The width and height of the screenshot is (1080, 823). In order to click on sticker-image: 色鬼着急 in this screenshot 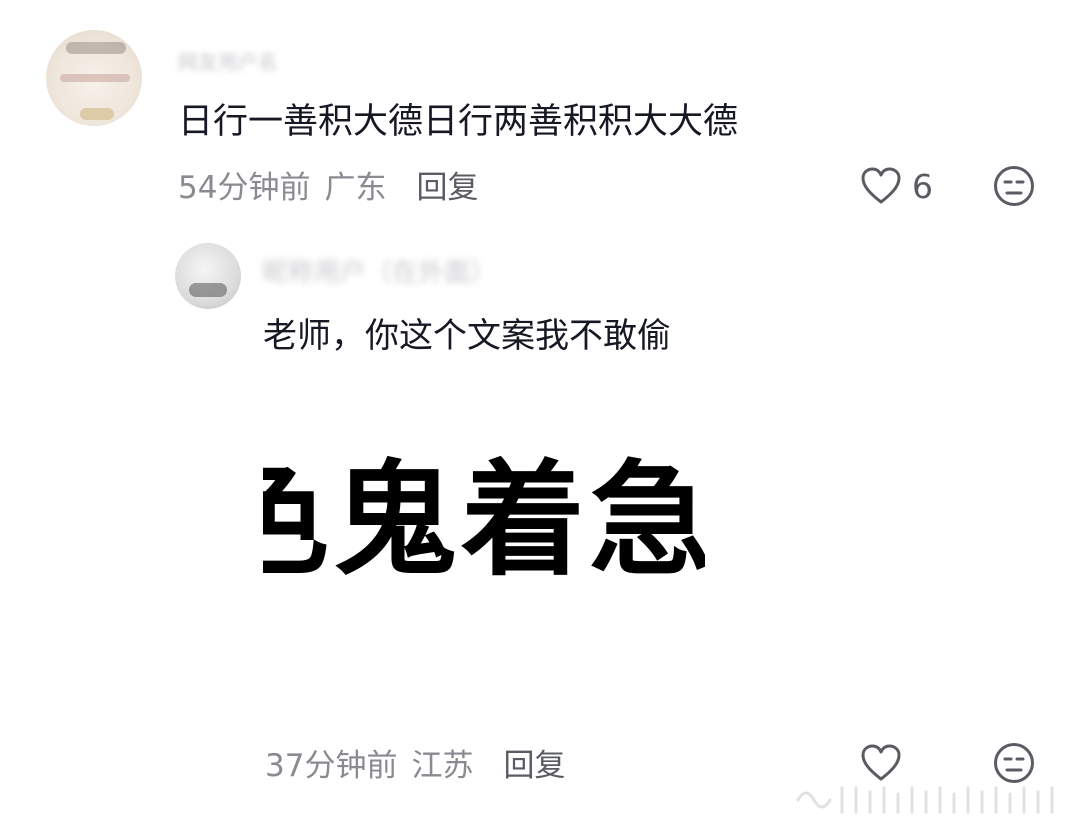, I will do `click(484, 523)`.